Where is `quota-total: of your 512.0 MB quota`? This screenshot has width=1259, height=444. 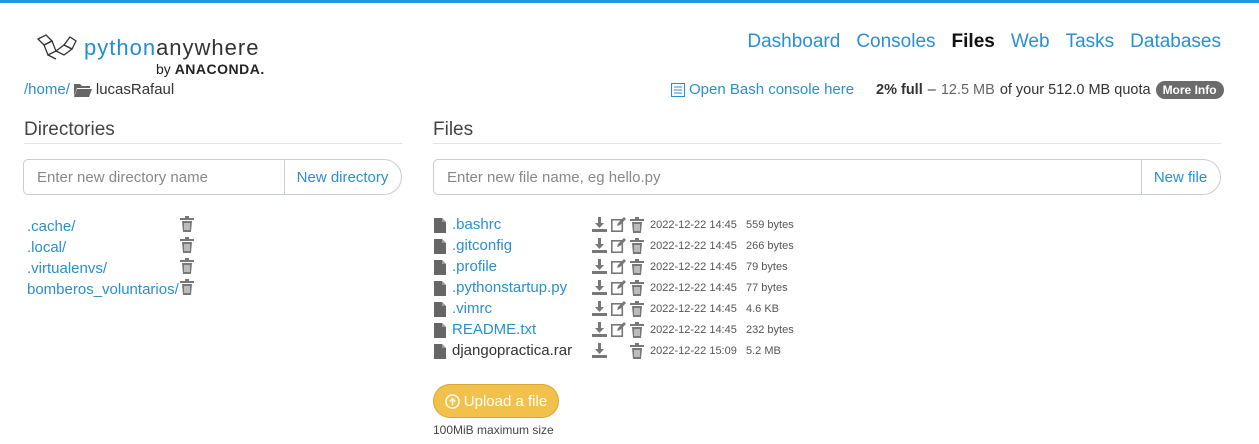 quota-total: of your 512.0 MB quota is located at coordinates (1075, 90).